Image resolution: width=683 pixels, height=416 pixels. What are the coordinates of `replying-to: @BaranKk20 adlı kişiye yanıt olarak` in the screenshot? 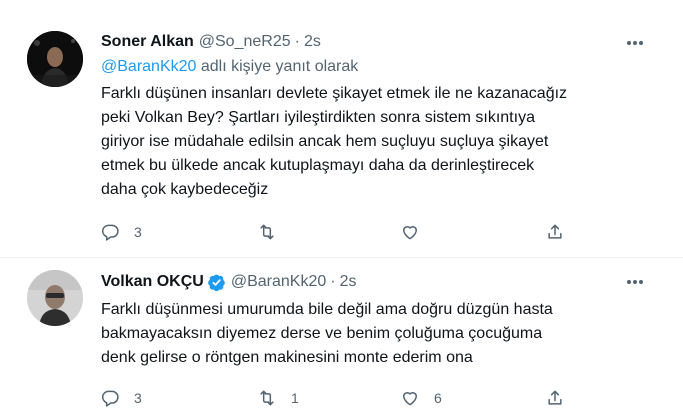 It's located at (229, 67).